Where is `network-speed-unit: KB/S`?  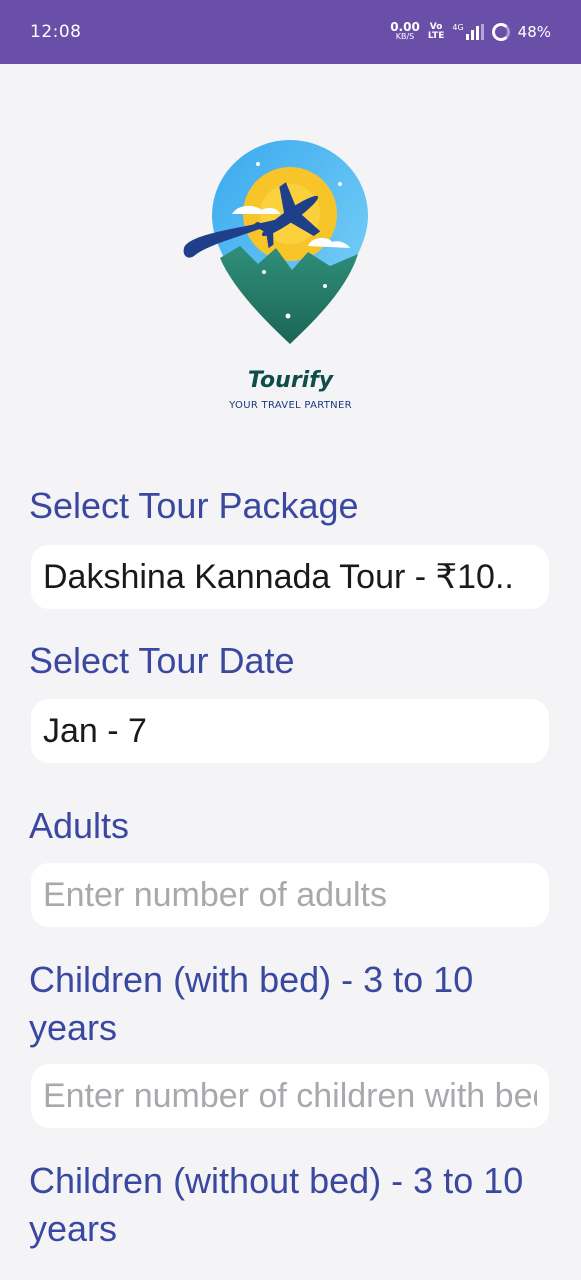
network-speed-unit: KB/S is located at coordinates (405, 36).